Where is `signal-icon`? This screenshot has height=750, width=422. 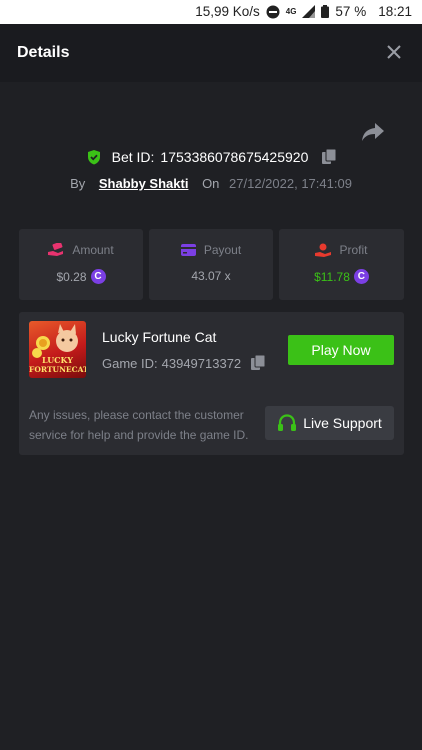 signal-icon is located at coordinates (309, 11).